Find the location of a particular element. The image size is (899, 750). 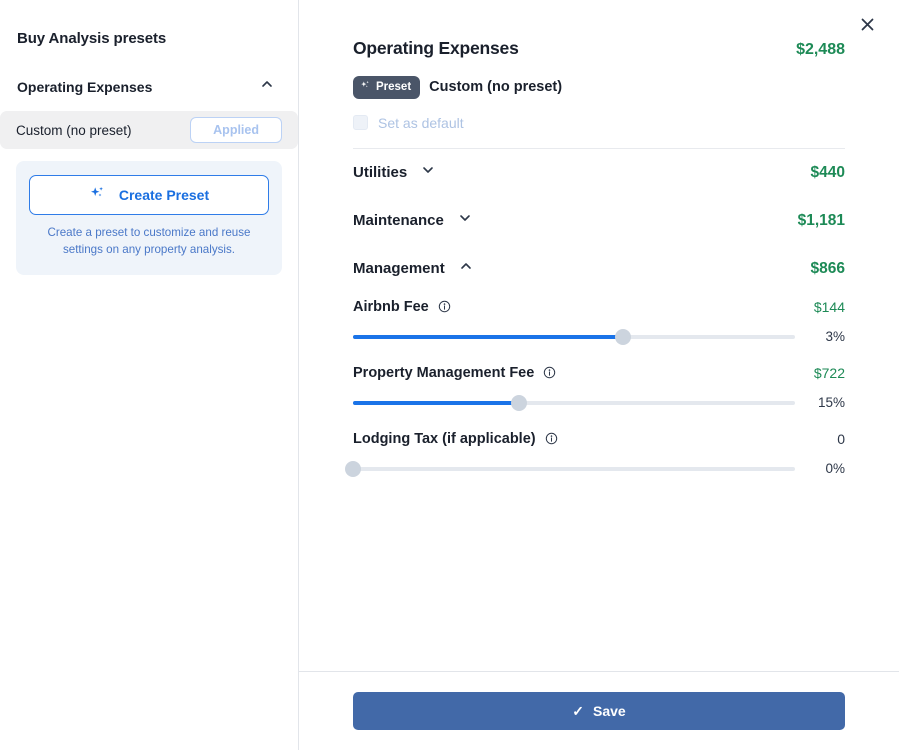

slider-line: 0% is located at coordinates (595, 468).